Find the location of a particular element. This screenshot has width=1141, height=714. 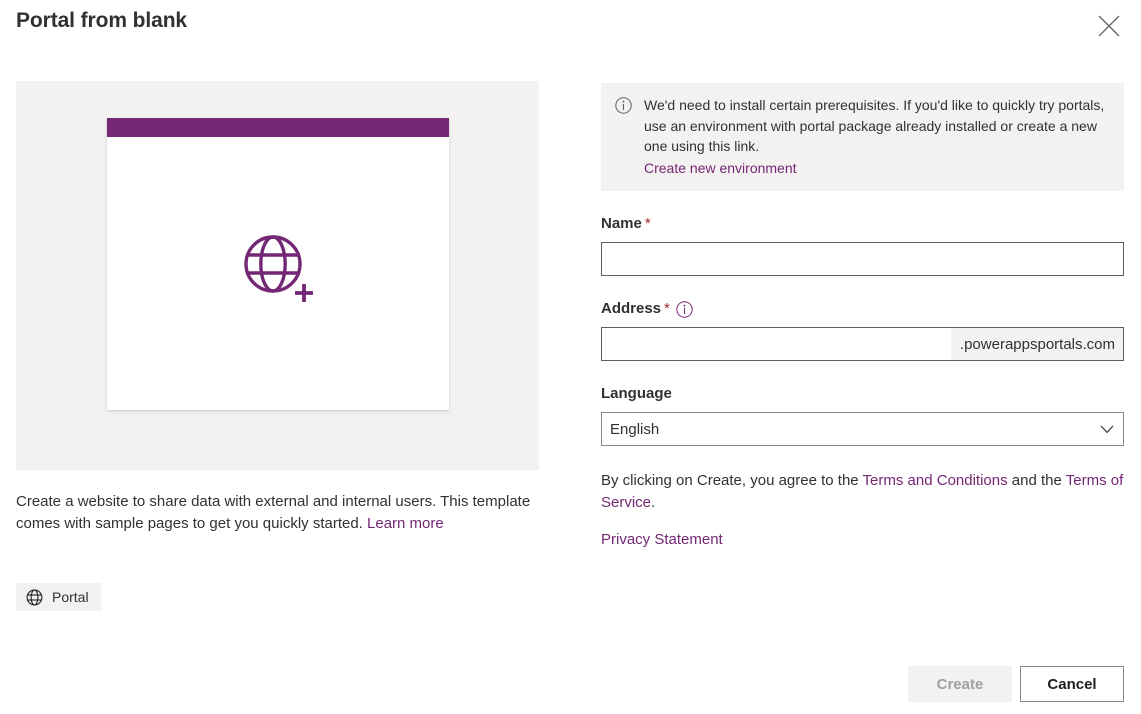

language-select: English is located at coordinates (862, 429).